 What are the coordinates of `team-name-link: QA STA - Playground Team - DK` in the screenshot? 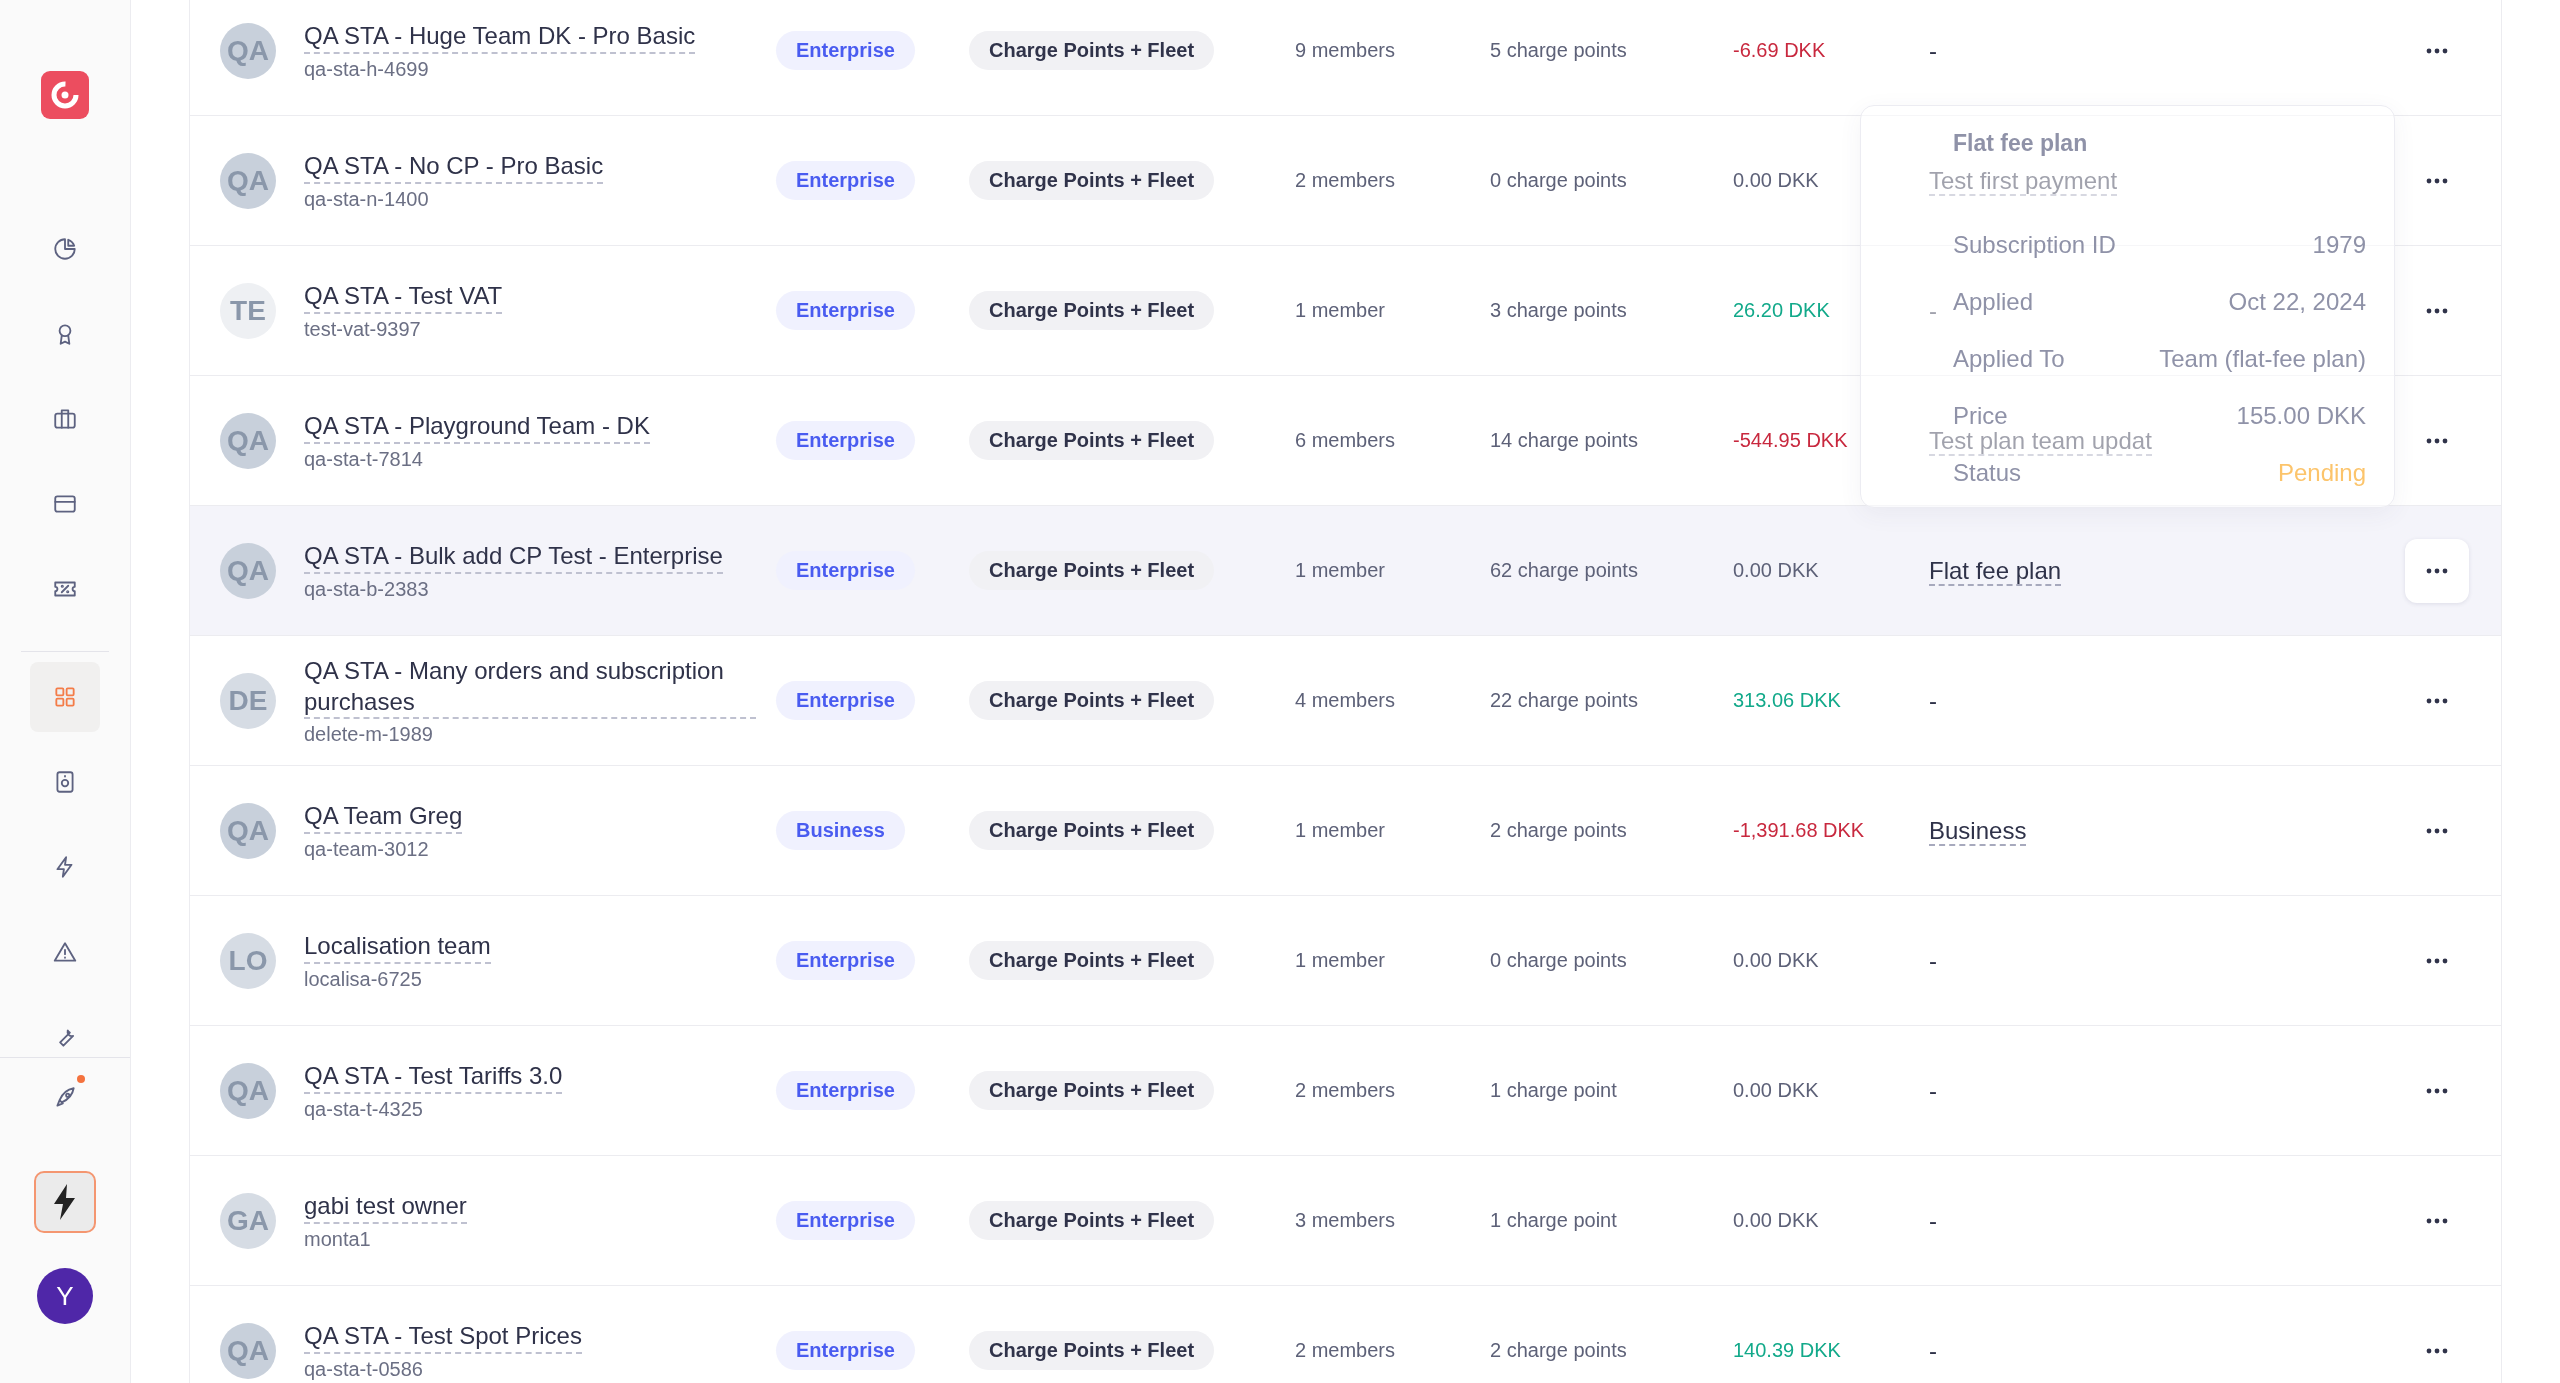 It's located at (477, 427).